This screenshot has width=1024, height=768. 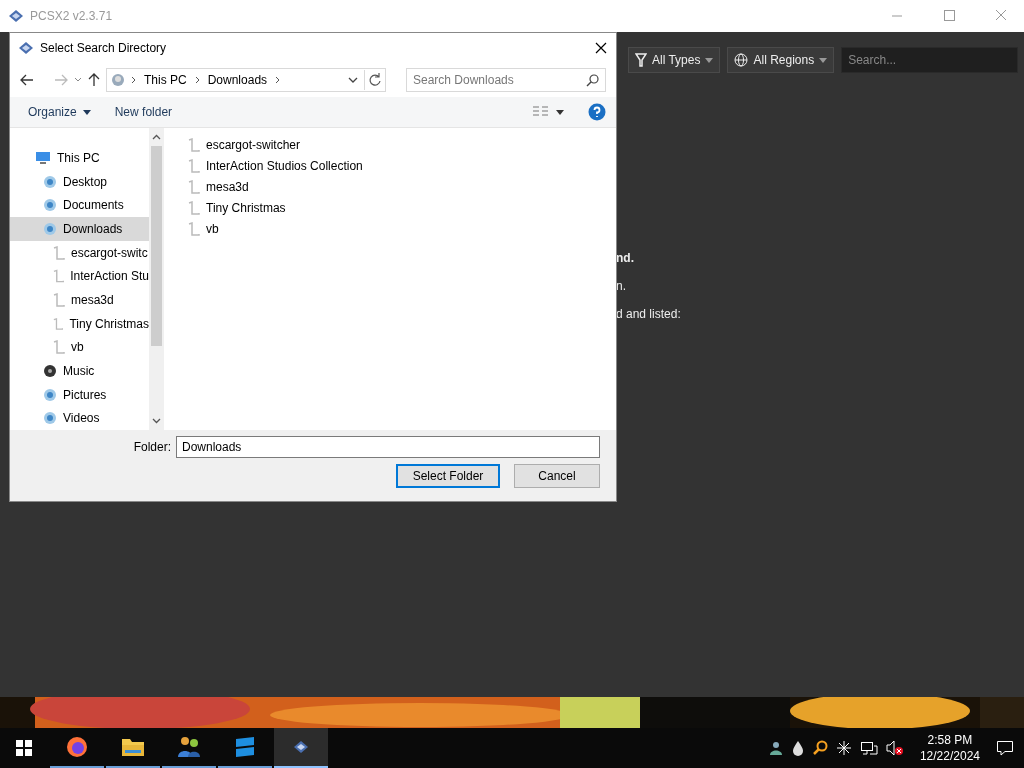 What do you see at coordinates (402, 186) in the screenshot?
I see `file-item: mesa3d` at bounding box center [402, 186].